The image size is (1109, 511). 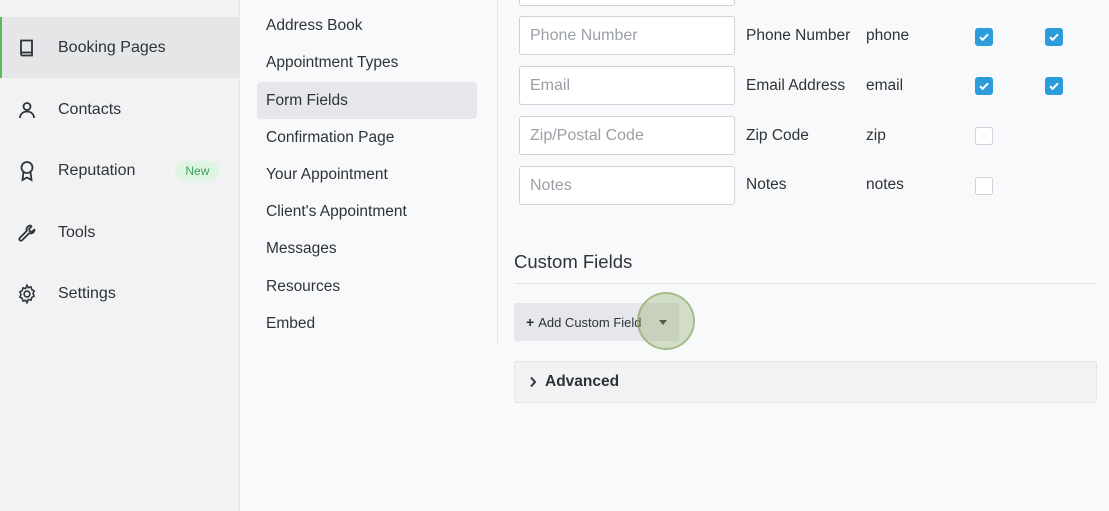 I want to click on sidebar-item-label: Tools, so click(x=77, y=232).